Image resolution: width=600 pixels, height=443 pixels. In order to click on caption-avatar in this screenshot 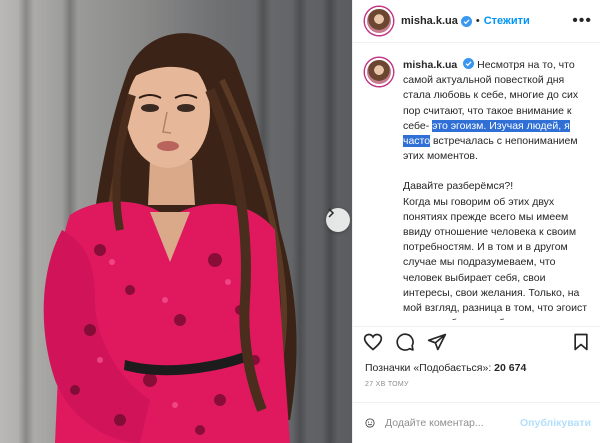, I will do `click(379, 72)`.